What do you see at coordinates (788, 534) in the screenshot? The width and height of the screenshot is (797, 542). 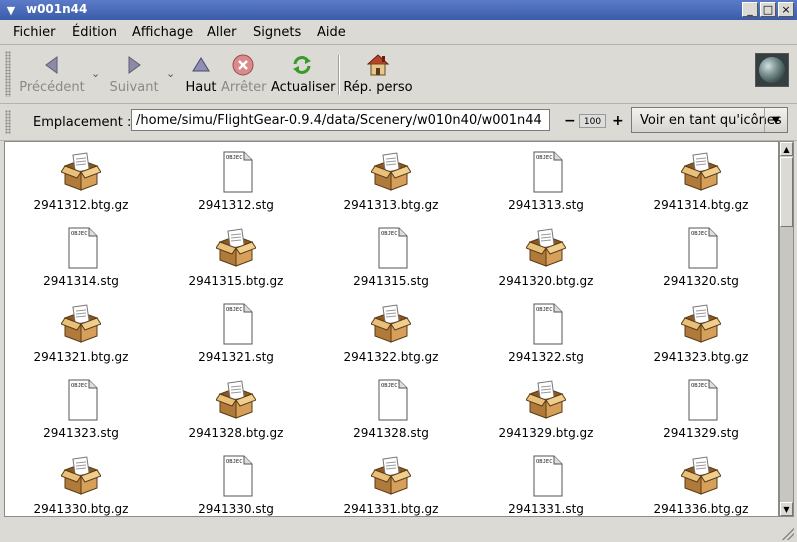 I see `resize-grip` at bounding box center [788, 534].